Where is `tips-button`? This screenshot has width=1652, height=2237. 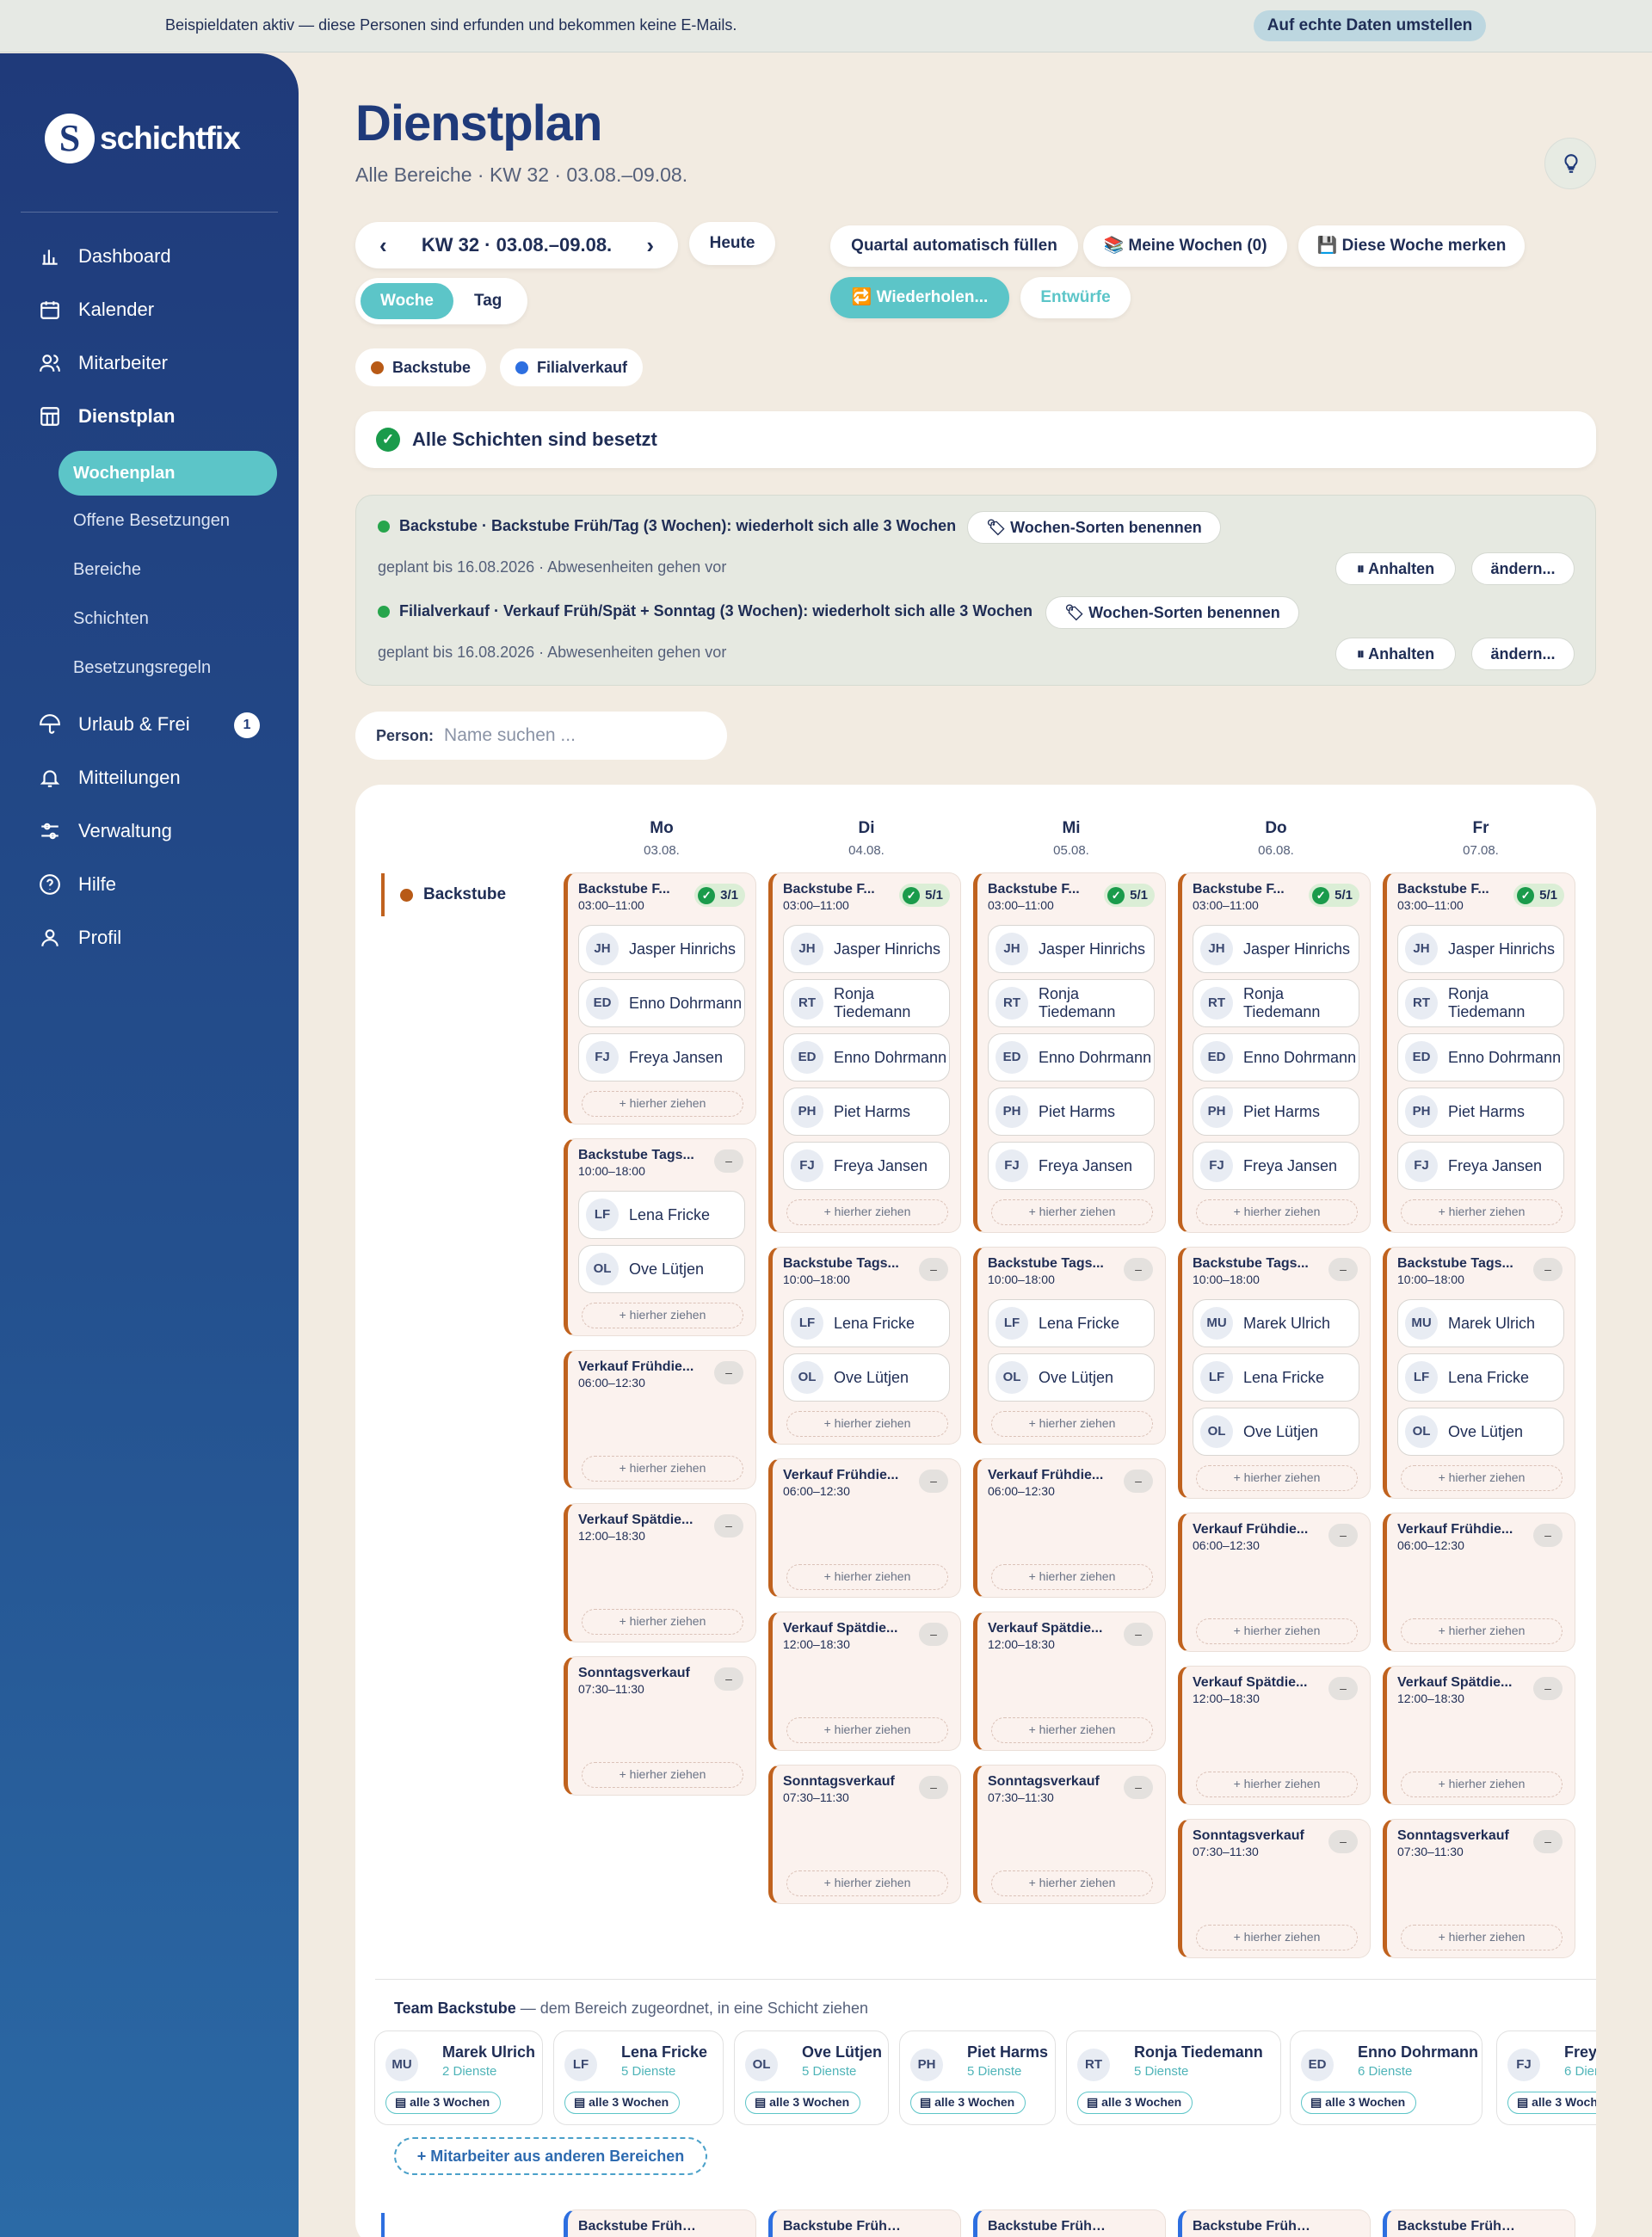 tips-button is located at coordinates (1570, 164).